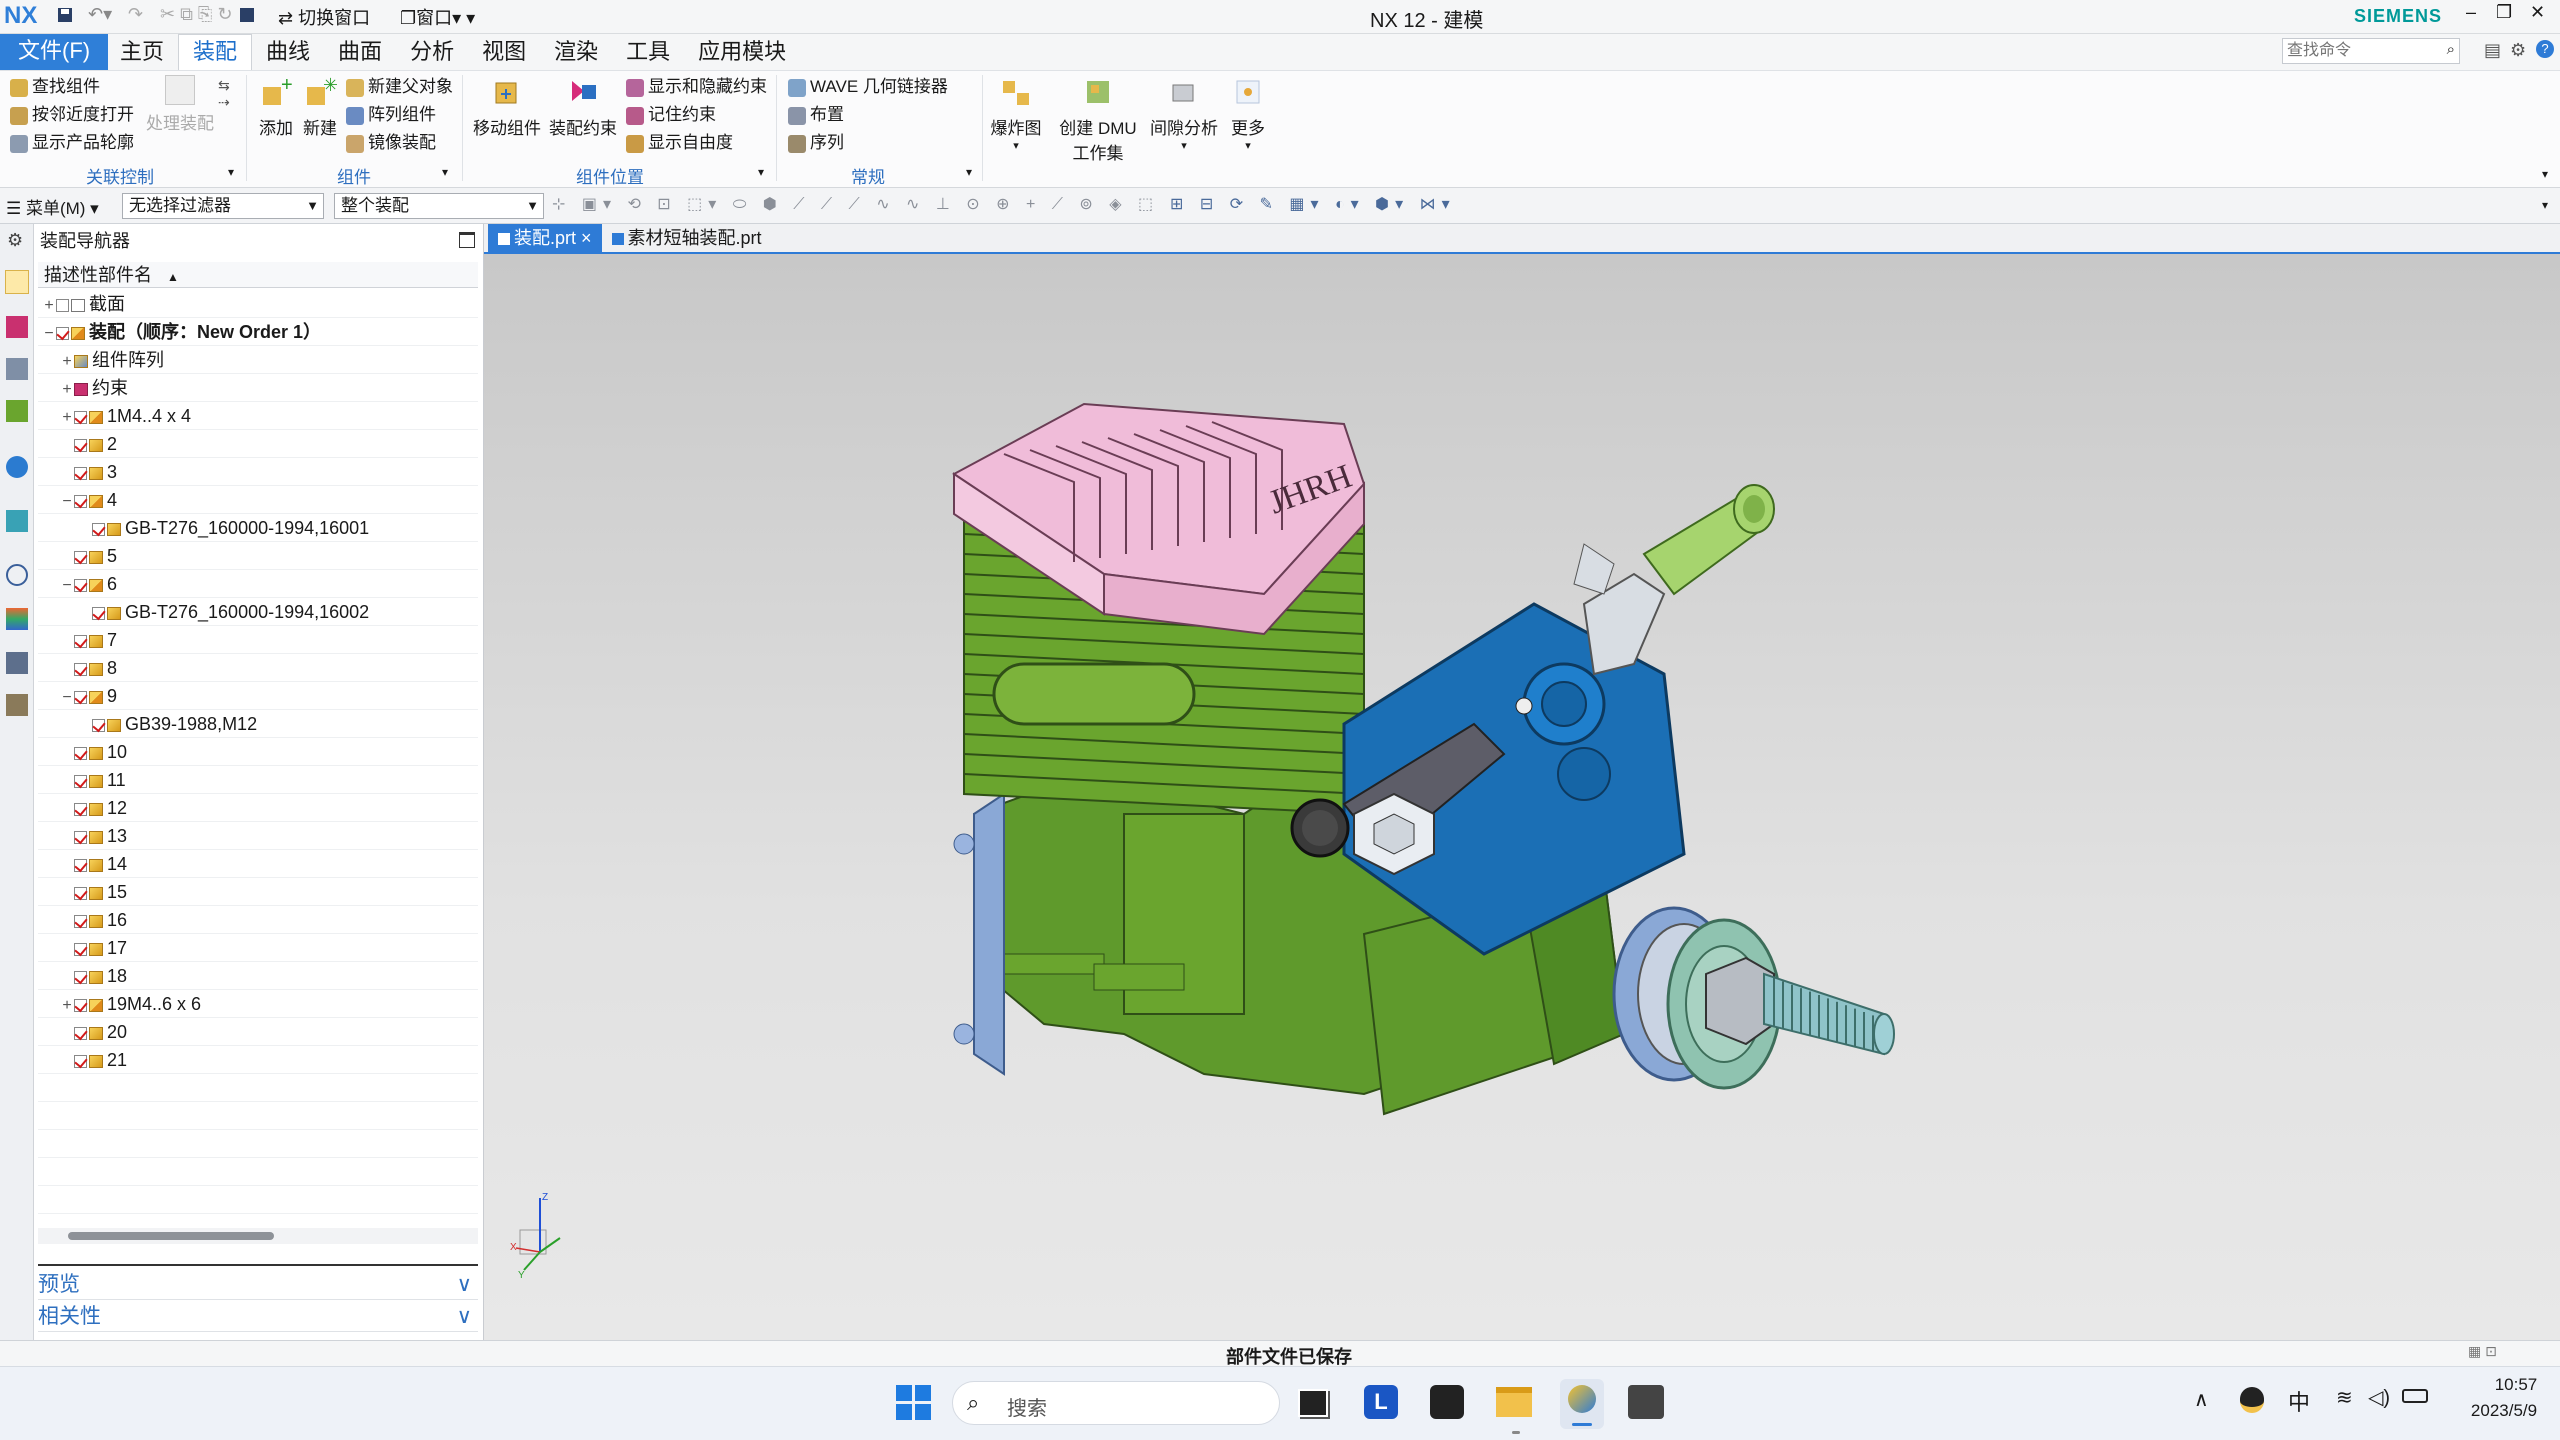  I want to click on tree-row: 8, so click(258, 668).